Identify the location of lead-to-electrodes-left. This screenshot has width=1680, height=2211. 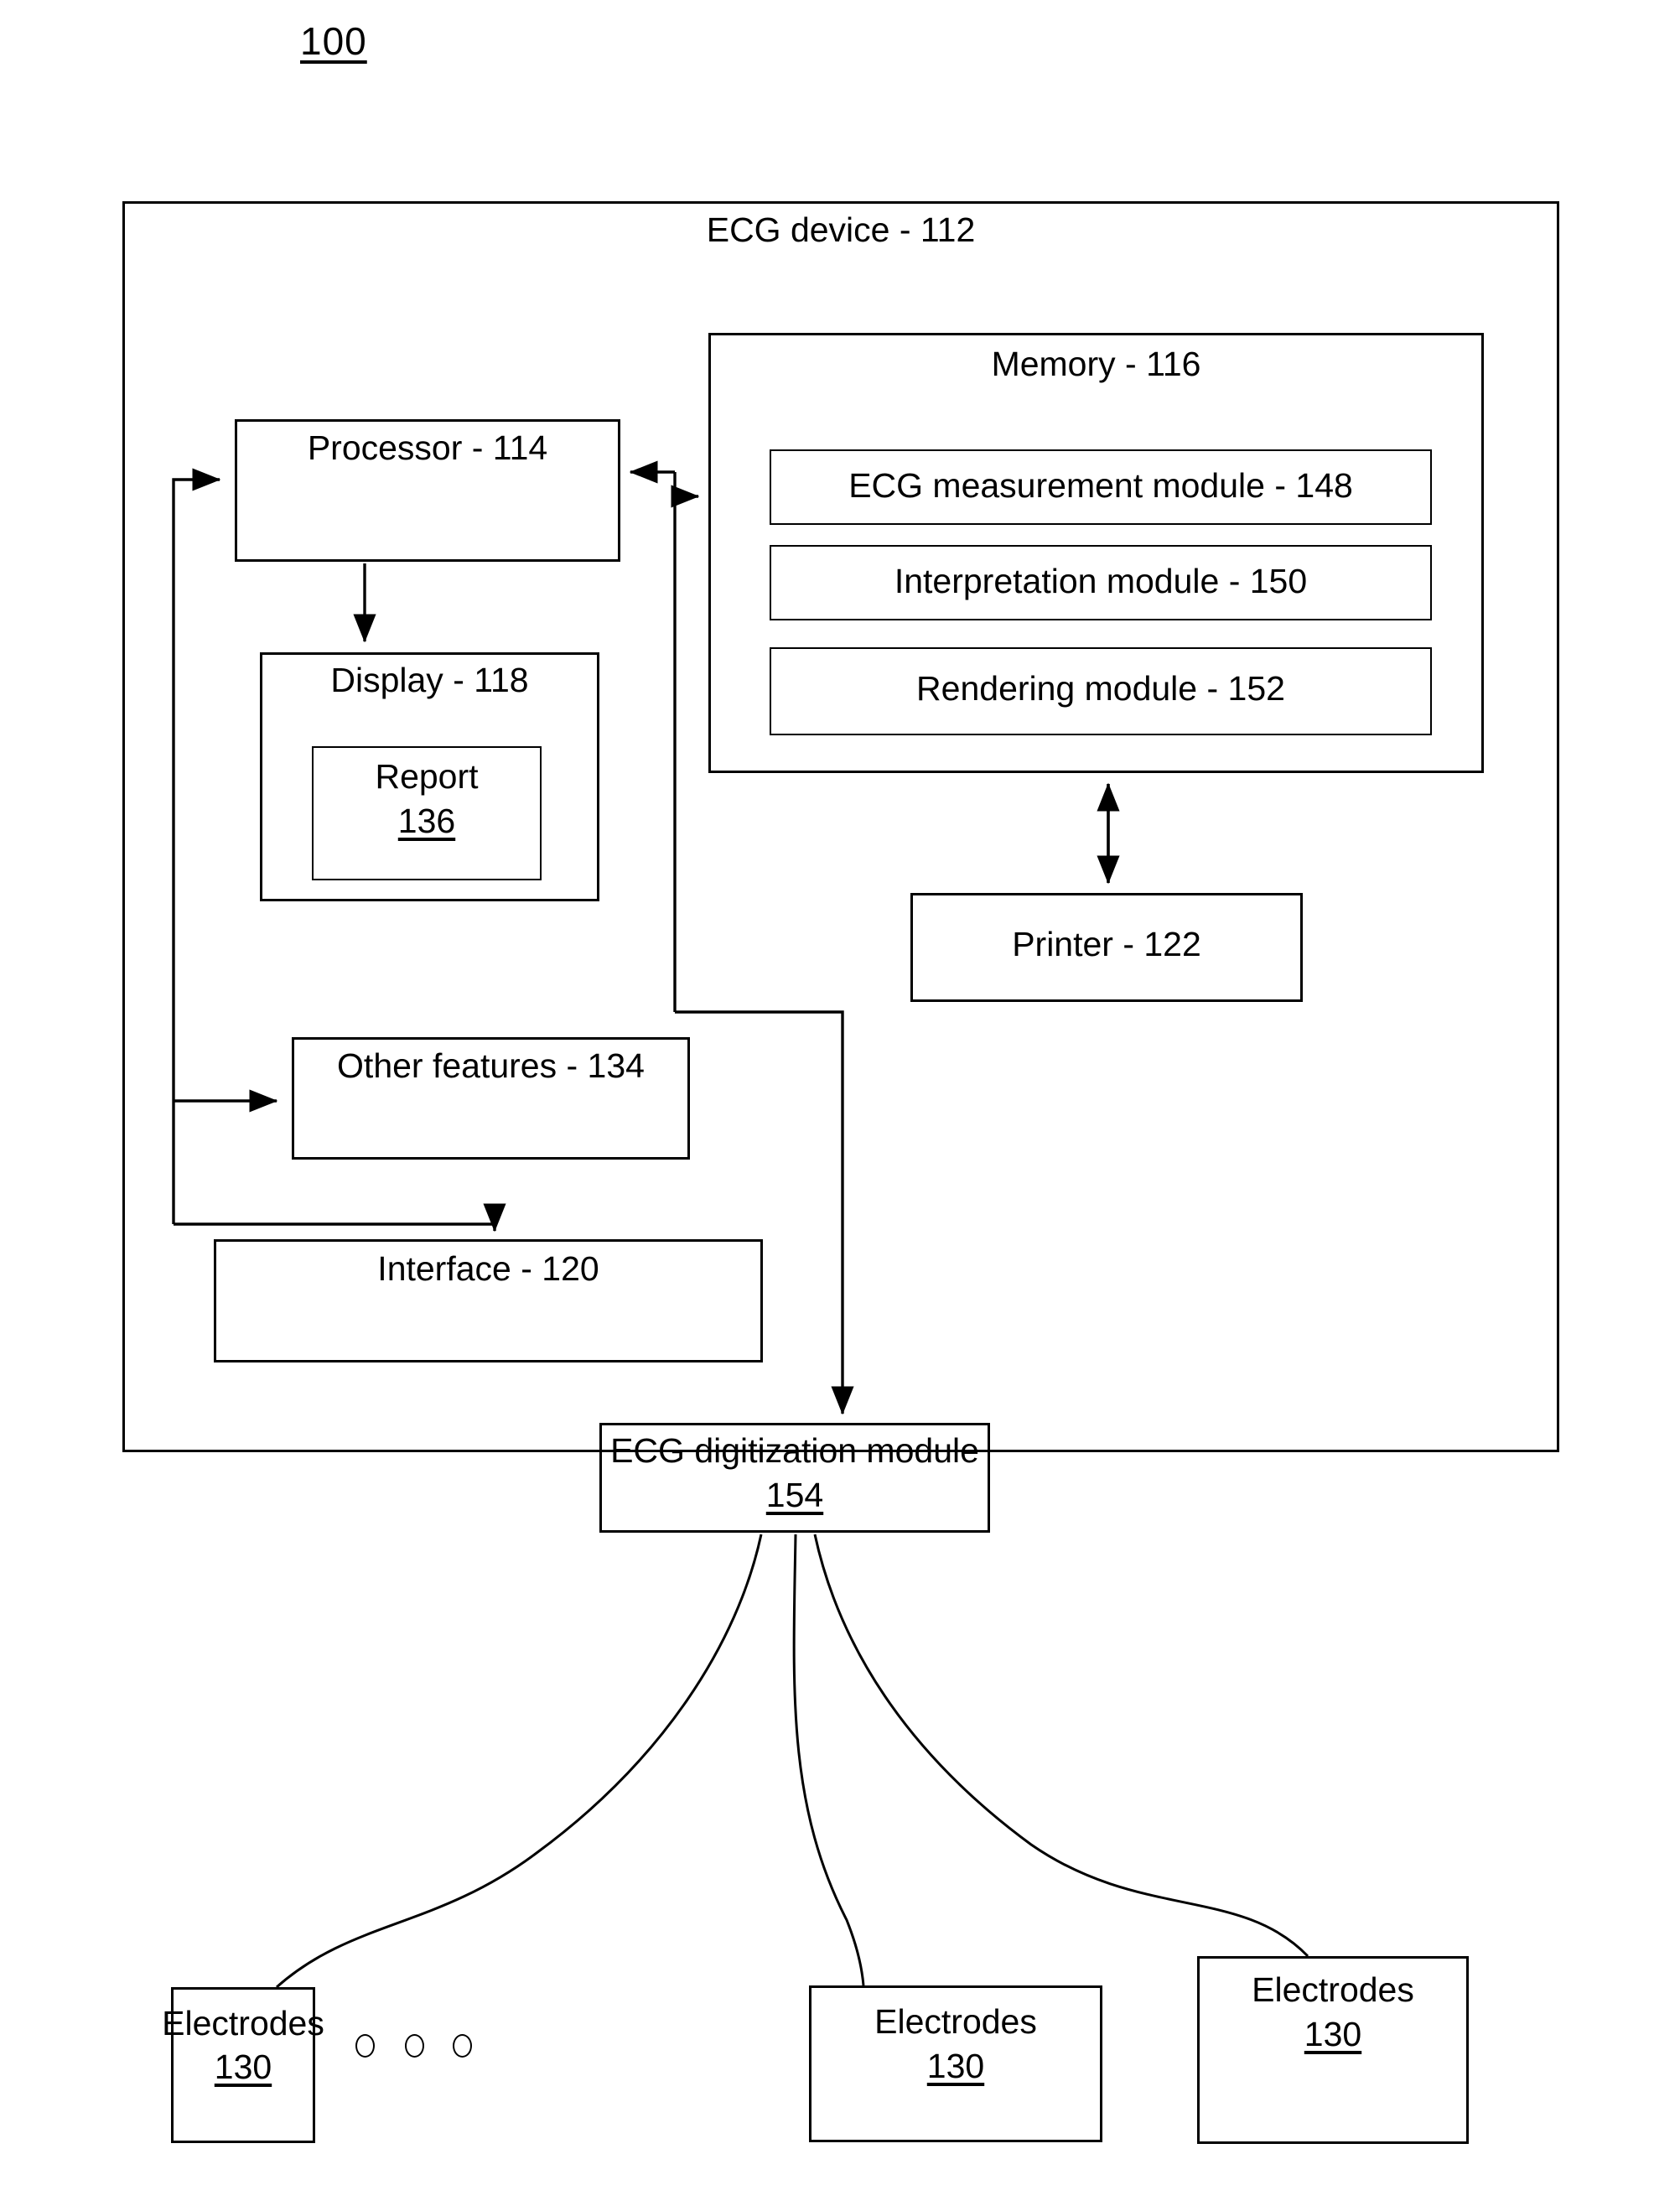
(519, 1761).